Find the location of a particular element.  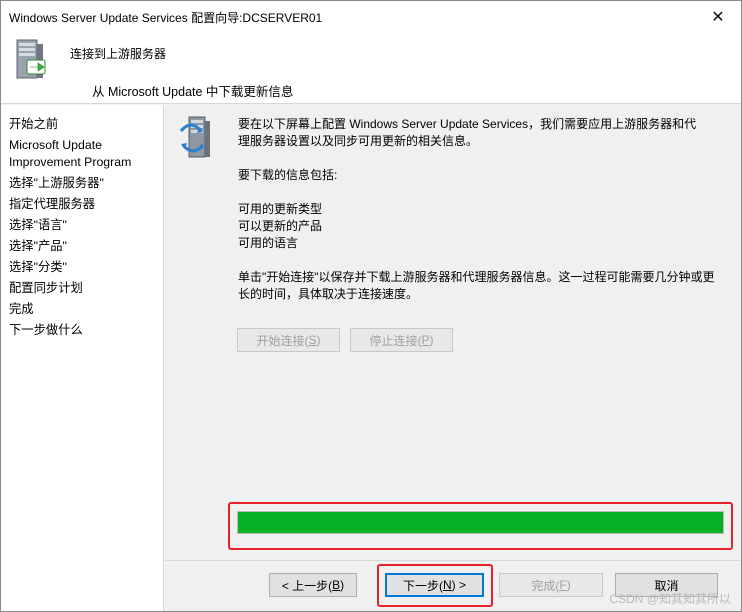

next-label: 下一步( is located at coordinates (422, 585).